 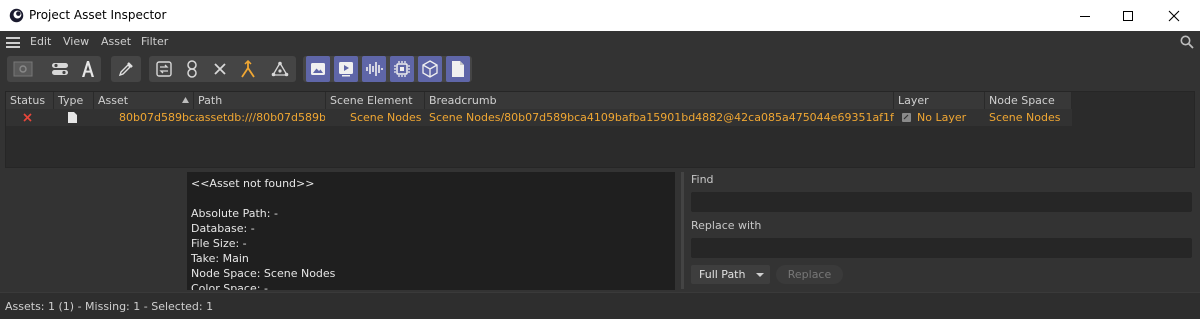 I want to click on movie-filter-icon, so click(x=346, y=69).